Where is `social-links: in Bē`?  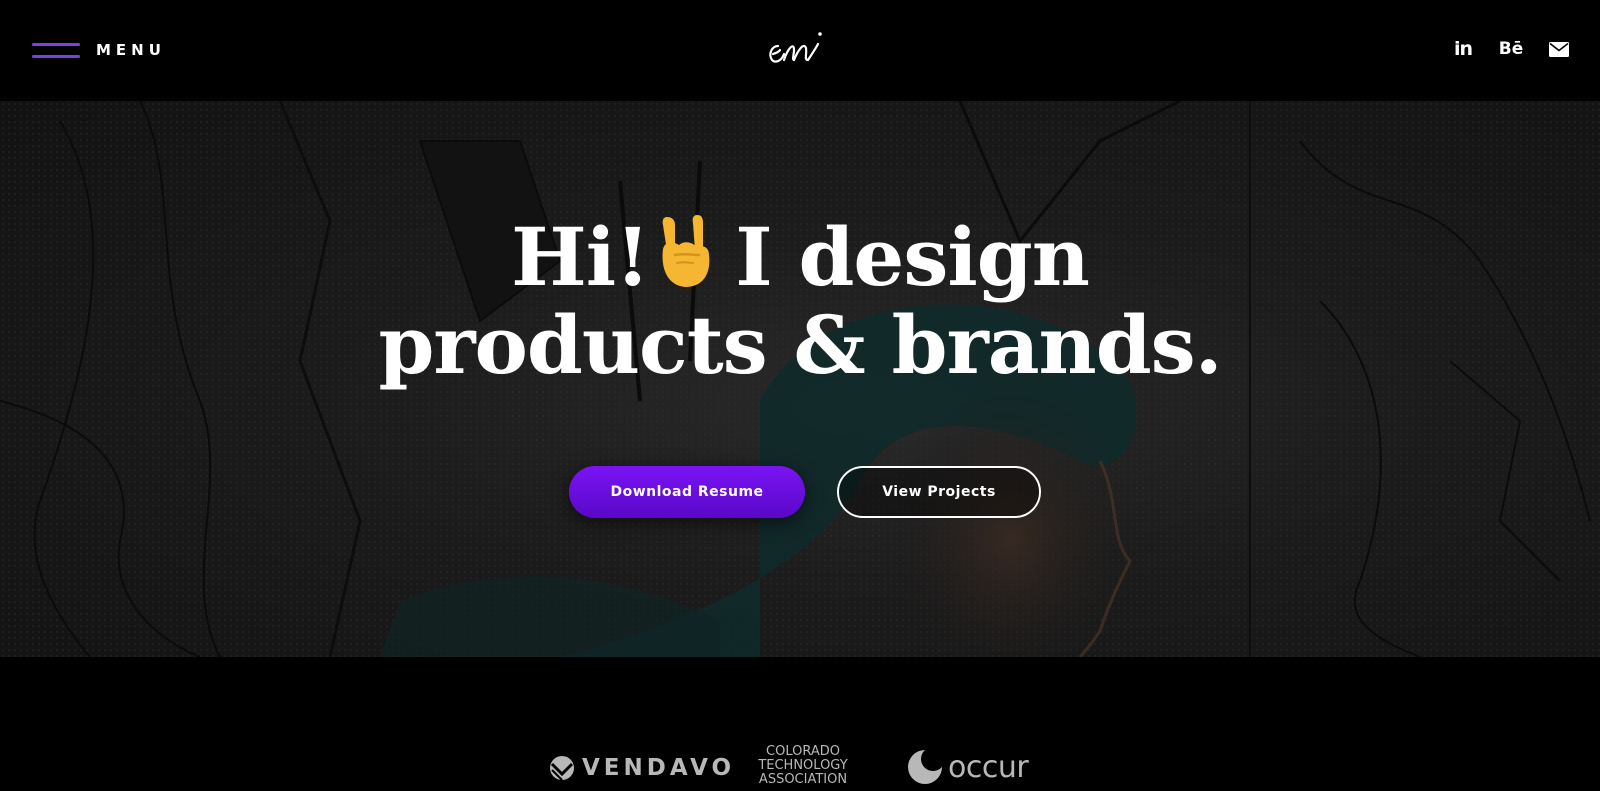 social-links: in Bē is located at coordinates (1511, 49).